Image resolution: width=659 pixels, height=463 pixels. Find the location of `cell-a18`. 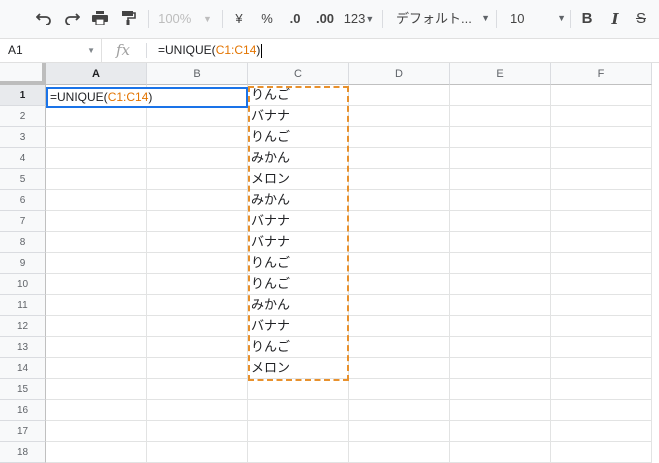

cell-a18 is located at coordinates (96, 452).